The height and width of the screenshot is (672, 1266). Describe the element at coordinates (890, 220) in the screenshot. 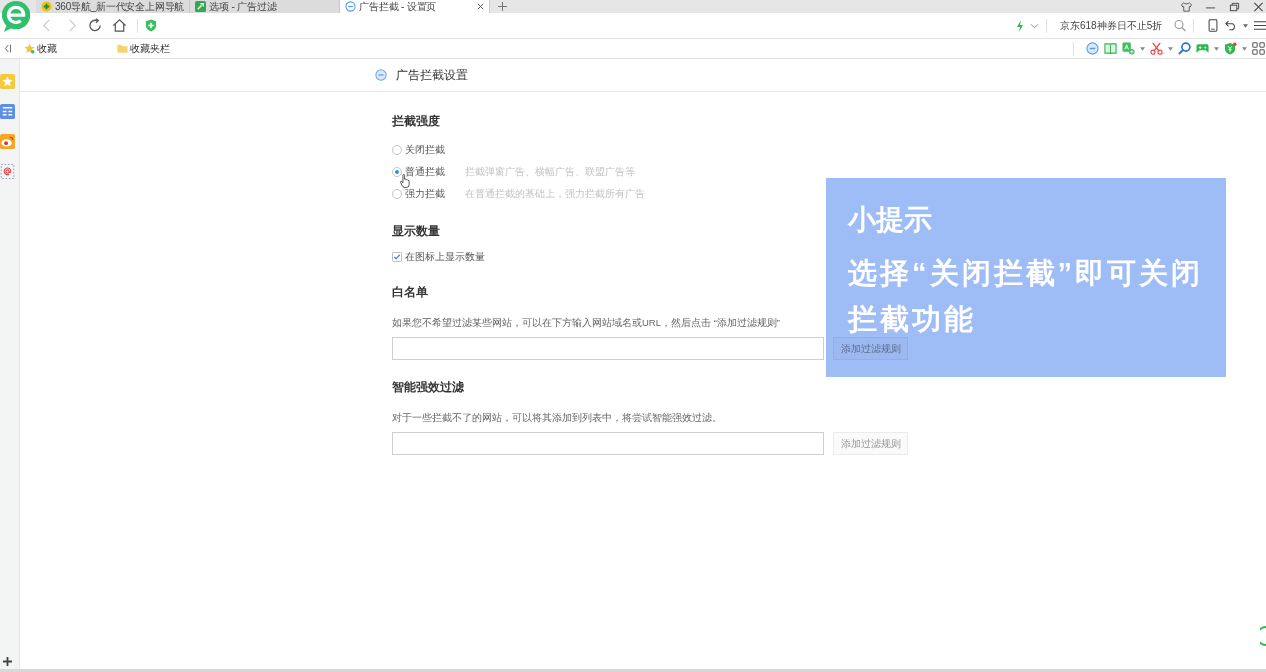

I see `tip-title: 小提示` at that location.